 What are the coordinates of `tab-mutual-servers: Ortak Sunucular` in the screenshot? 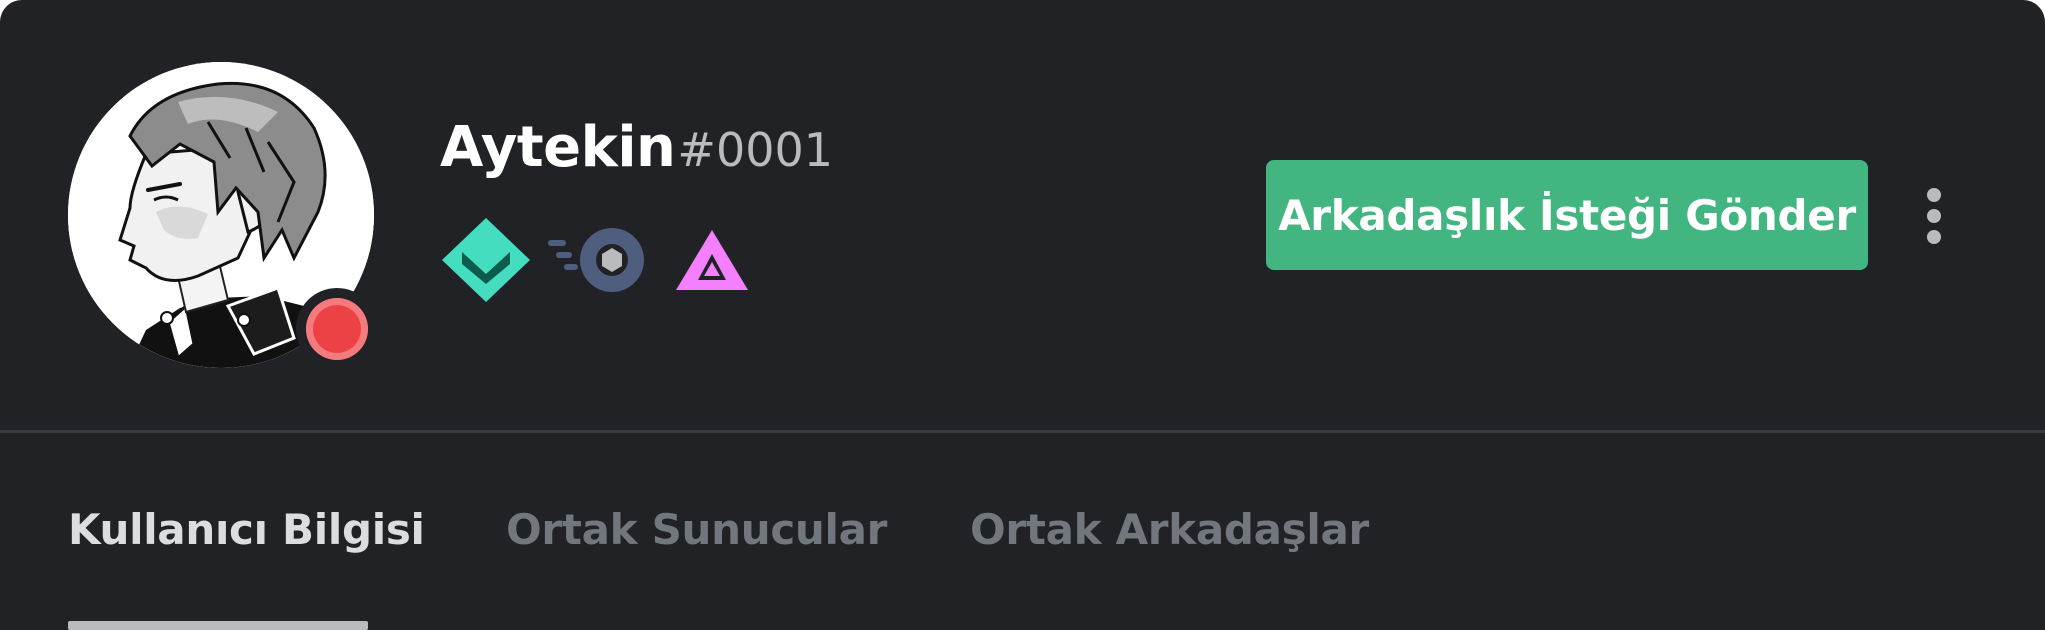 It's located at (696, 529).